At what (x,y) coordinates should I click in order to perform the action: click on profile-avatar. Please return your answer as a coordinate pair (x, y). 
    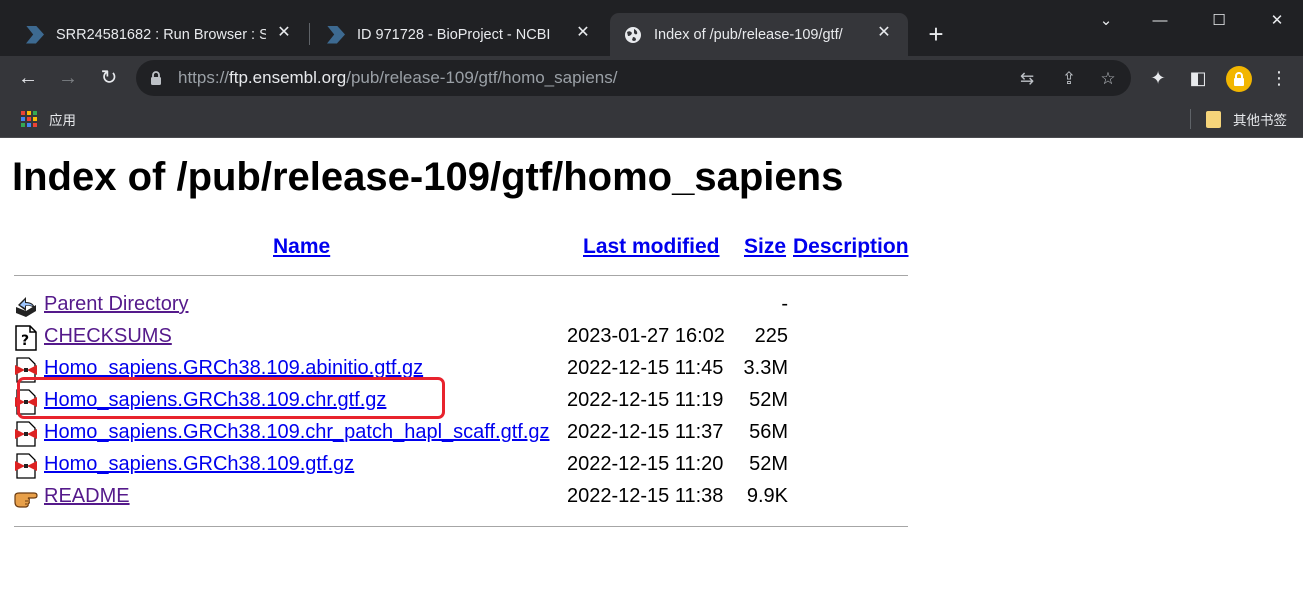
    Looking at the image, I should click on (1239, 79).